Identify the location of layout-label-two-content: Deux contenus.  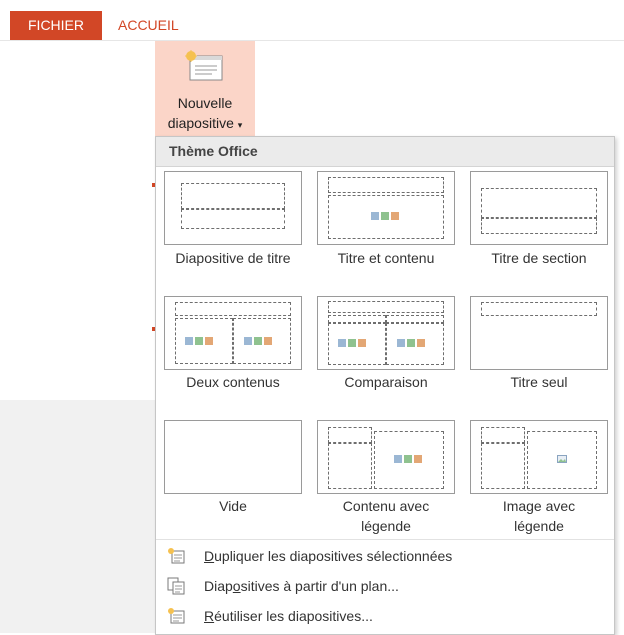
(233, 382).